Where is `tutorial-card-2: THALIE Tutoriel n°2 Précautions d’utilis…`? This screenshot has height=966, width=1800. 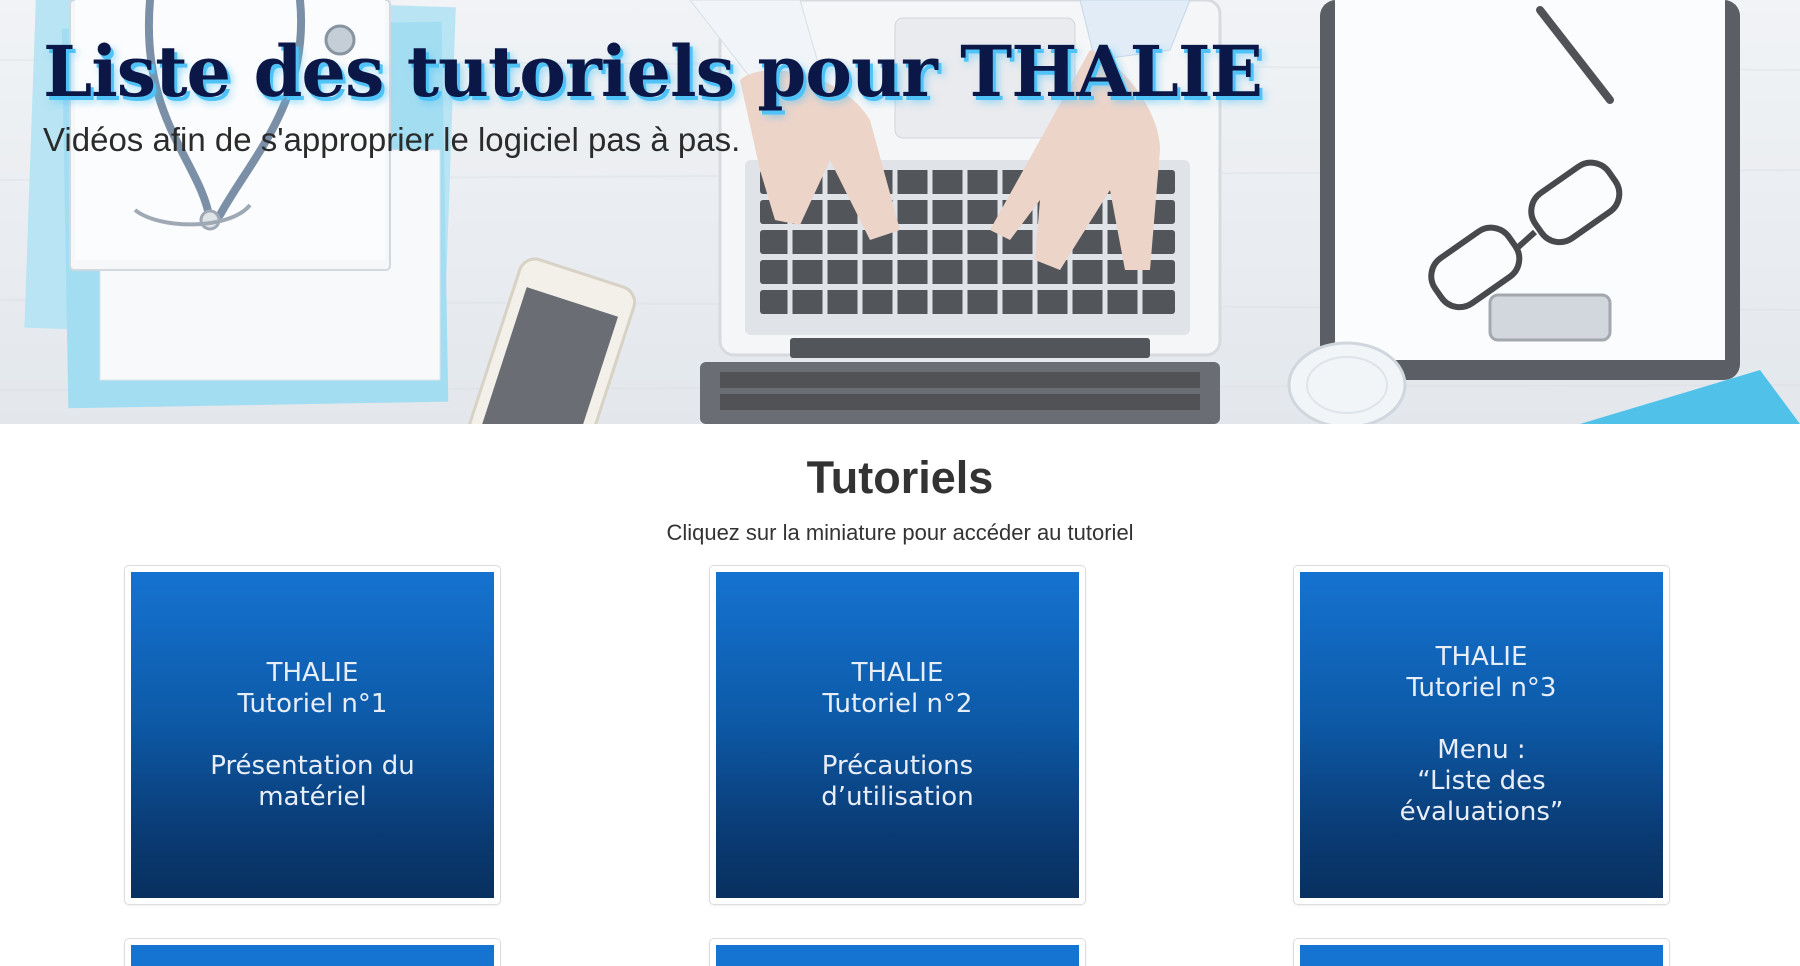 tutorial-card-2: THALIE Tutoriel n°2 Précautions d’utilis… is located at coordinates (897, 735).